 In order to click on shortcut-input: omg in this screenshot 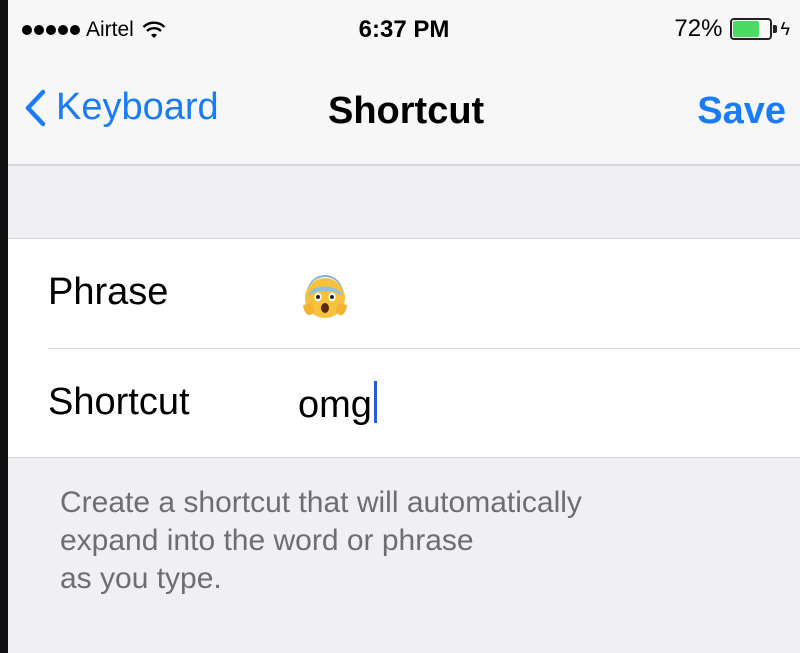, I will do `click(337, 404)`.